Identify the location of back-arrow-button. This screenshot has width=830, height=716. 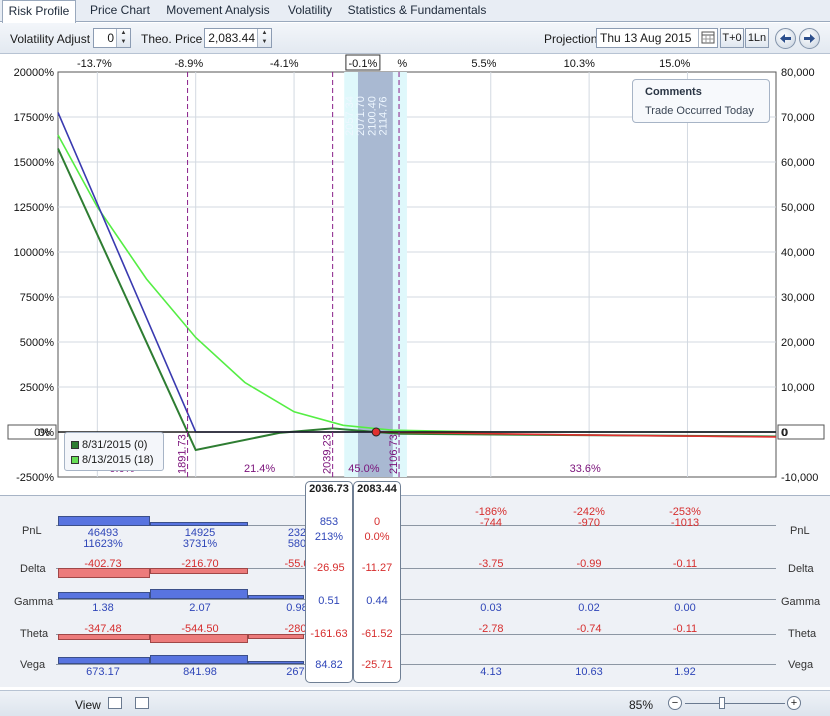
(785, 38).